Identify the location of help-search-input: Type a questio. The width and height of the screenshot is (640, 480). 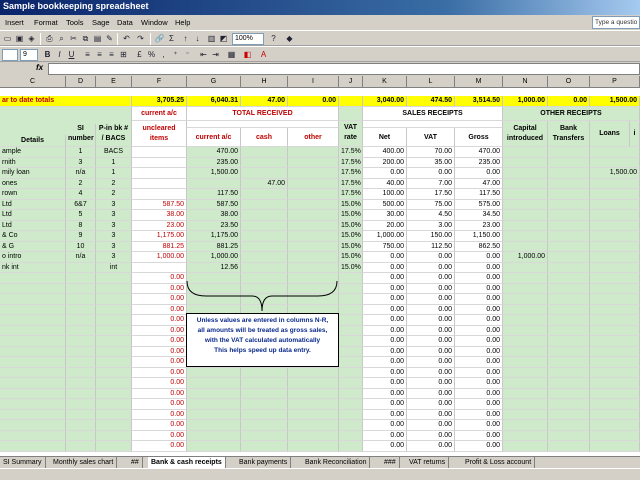
(616, 22).